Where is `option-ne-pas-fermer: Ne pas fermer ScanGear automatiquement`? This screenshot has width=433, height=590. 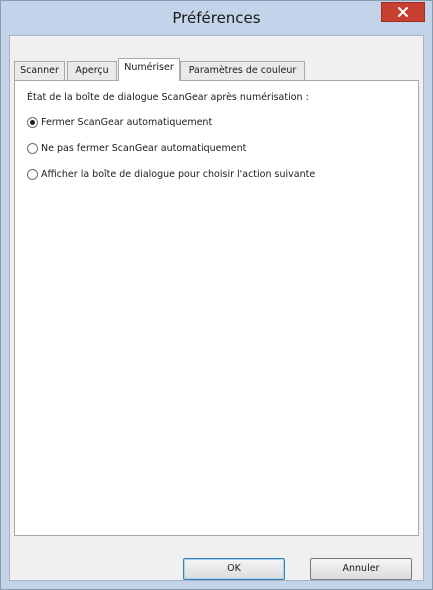 option-ne-pas-fermer: Ne pas fermer ScanGear automatiquement is located at coordinates (136, 148).